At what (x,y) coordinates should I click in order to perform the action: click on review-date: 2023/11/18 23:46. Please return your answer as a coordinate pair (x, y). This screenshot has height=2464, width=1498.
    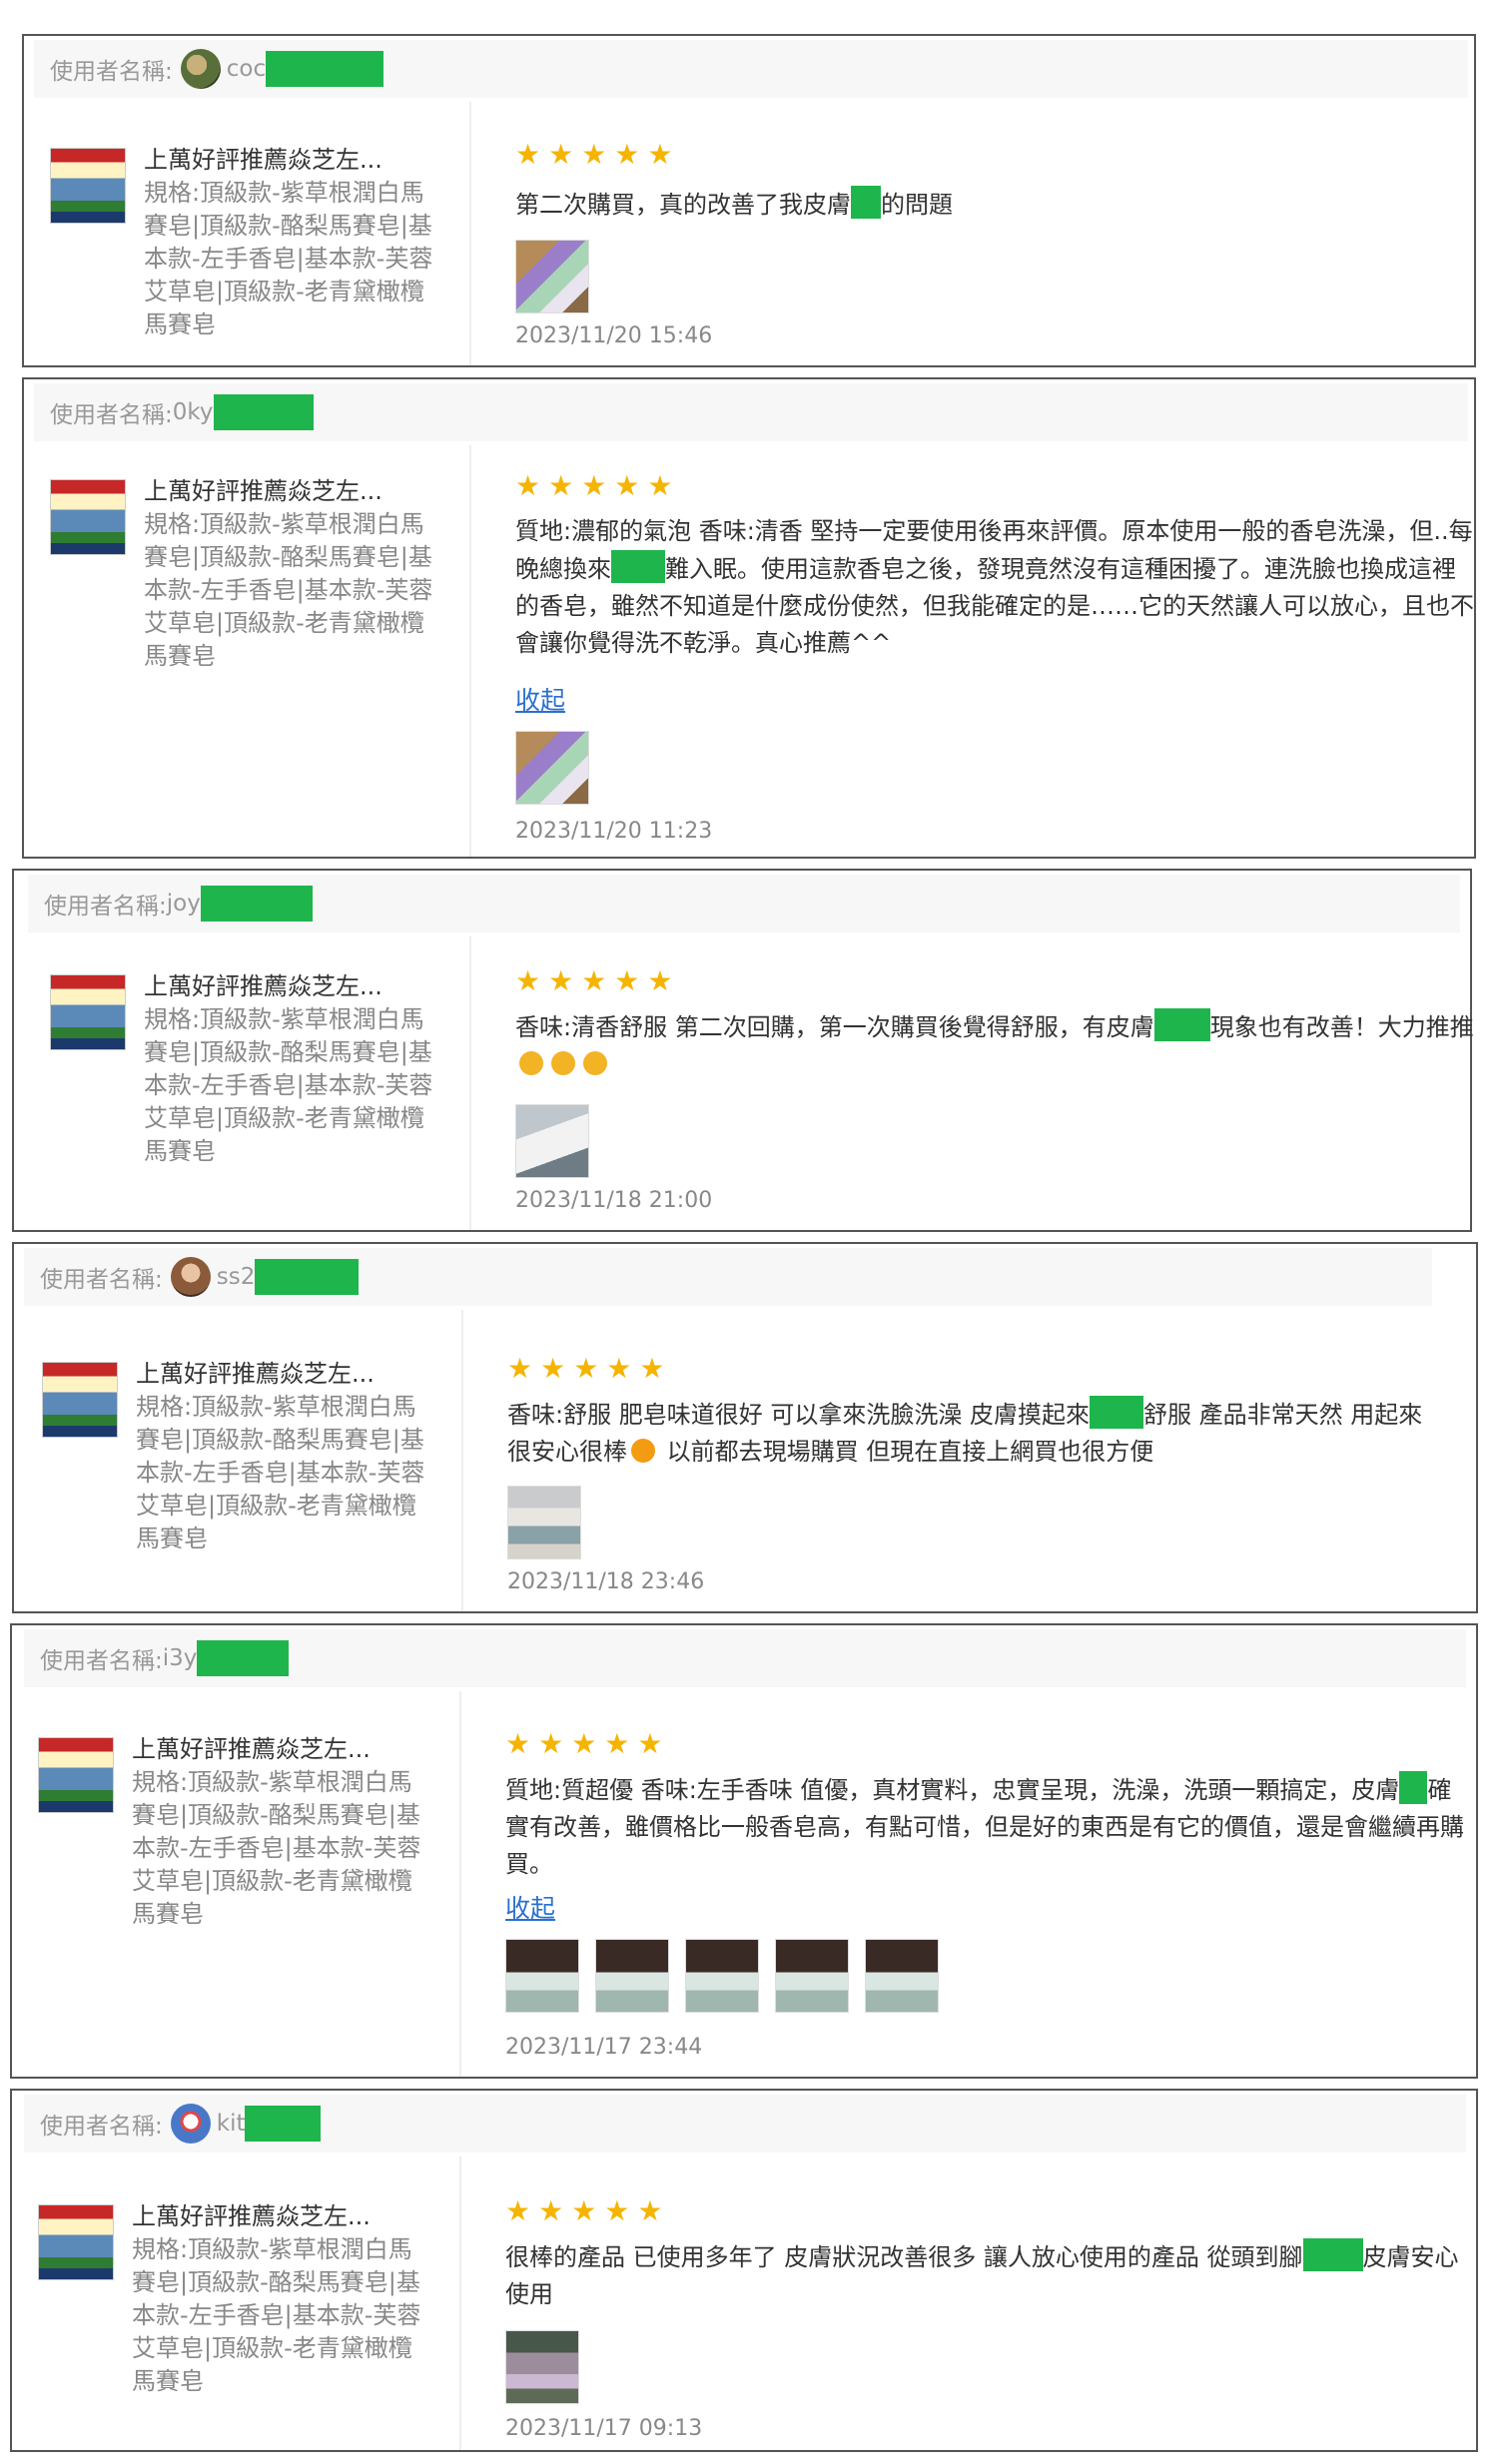
    Looking at the image, I should click on (606, 1581).